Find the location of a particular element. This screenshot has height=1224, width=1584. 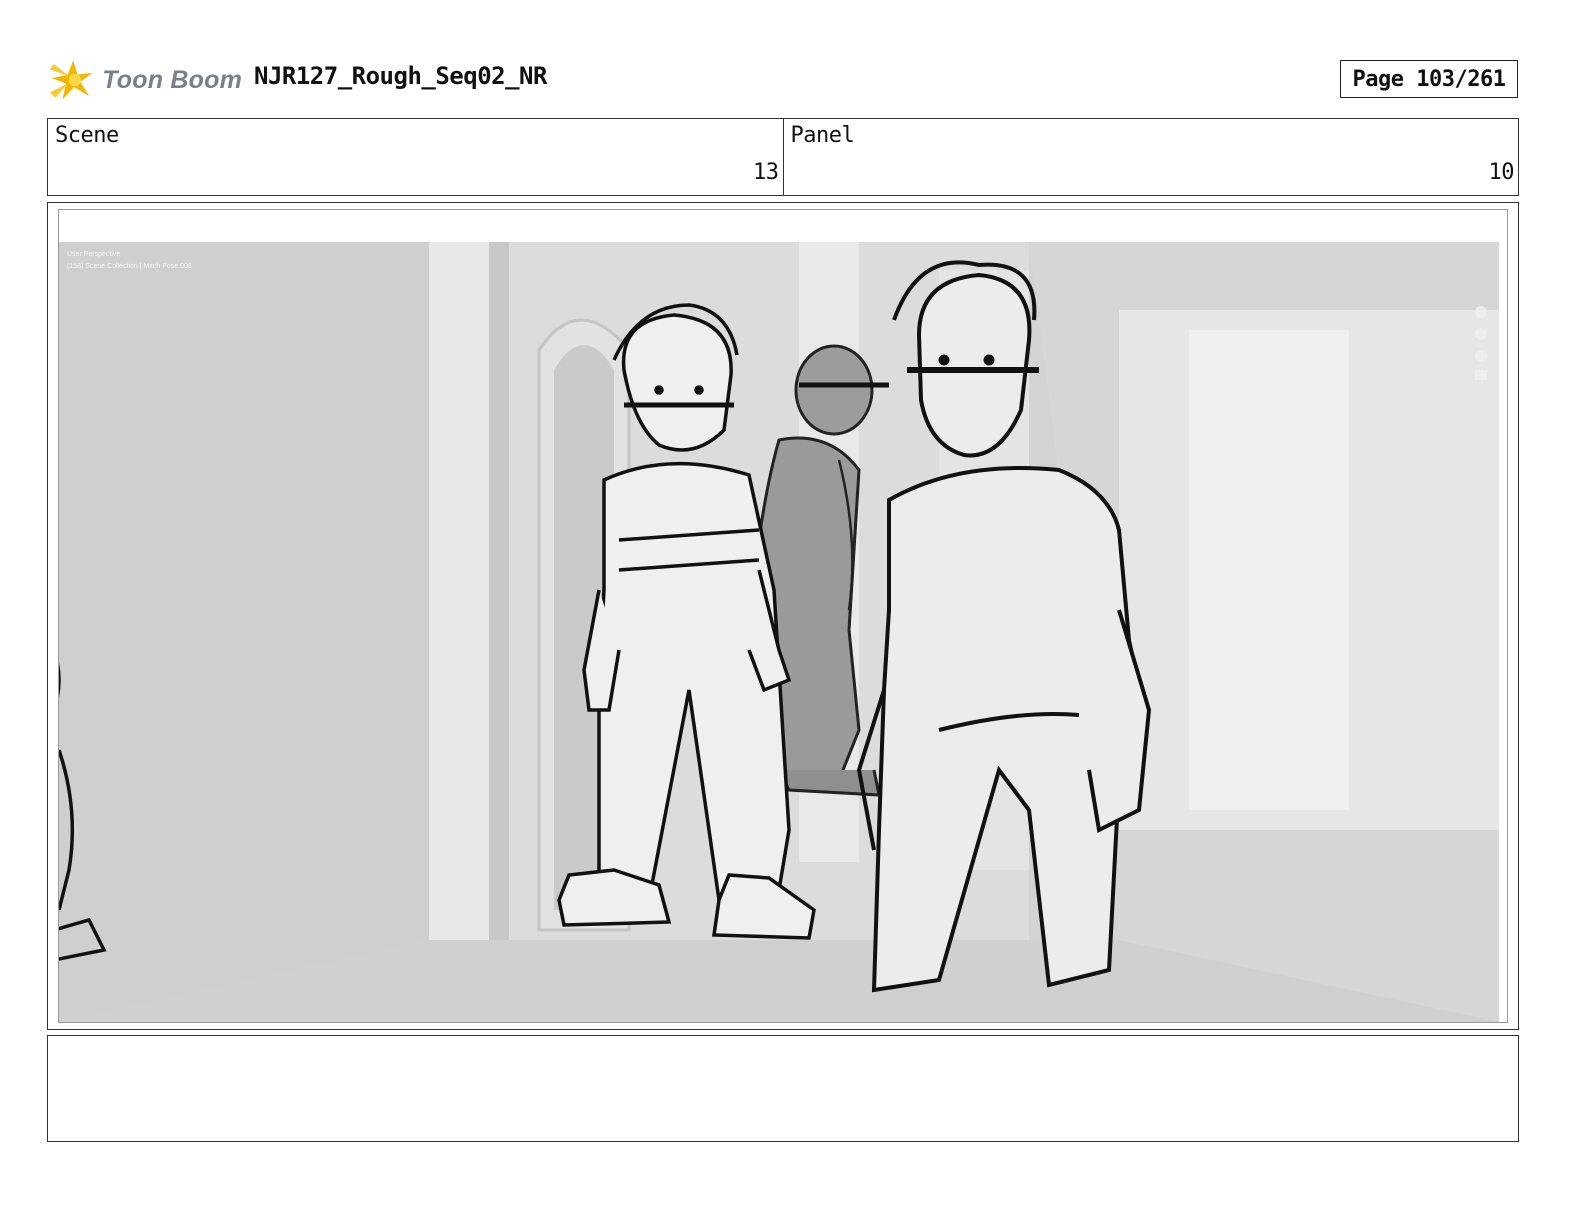

panel-notes-box is located at coordinates (783, 1088).